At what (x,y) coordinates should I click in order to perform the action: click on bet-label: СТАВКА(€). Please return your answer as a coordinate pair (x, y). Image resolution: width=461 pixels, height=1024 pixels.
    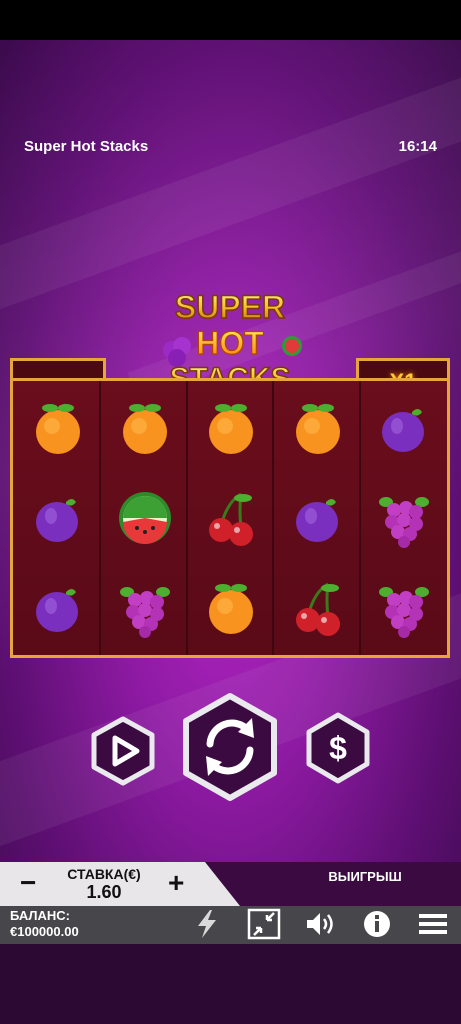
    Looking at the image, I should click on (104, 874).